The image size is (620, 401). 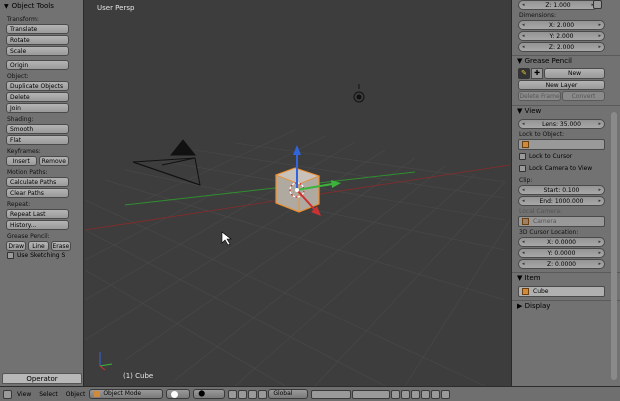 I want to click on select-menu: Select, so click(x=48, y=394).